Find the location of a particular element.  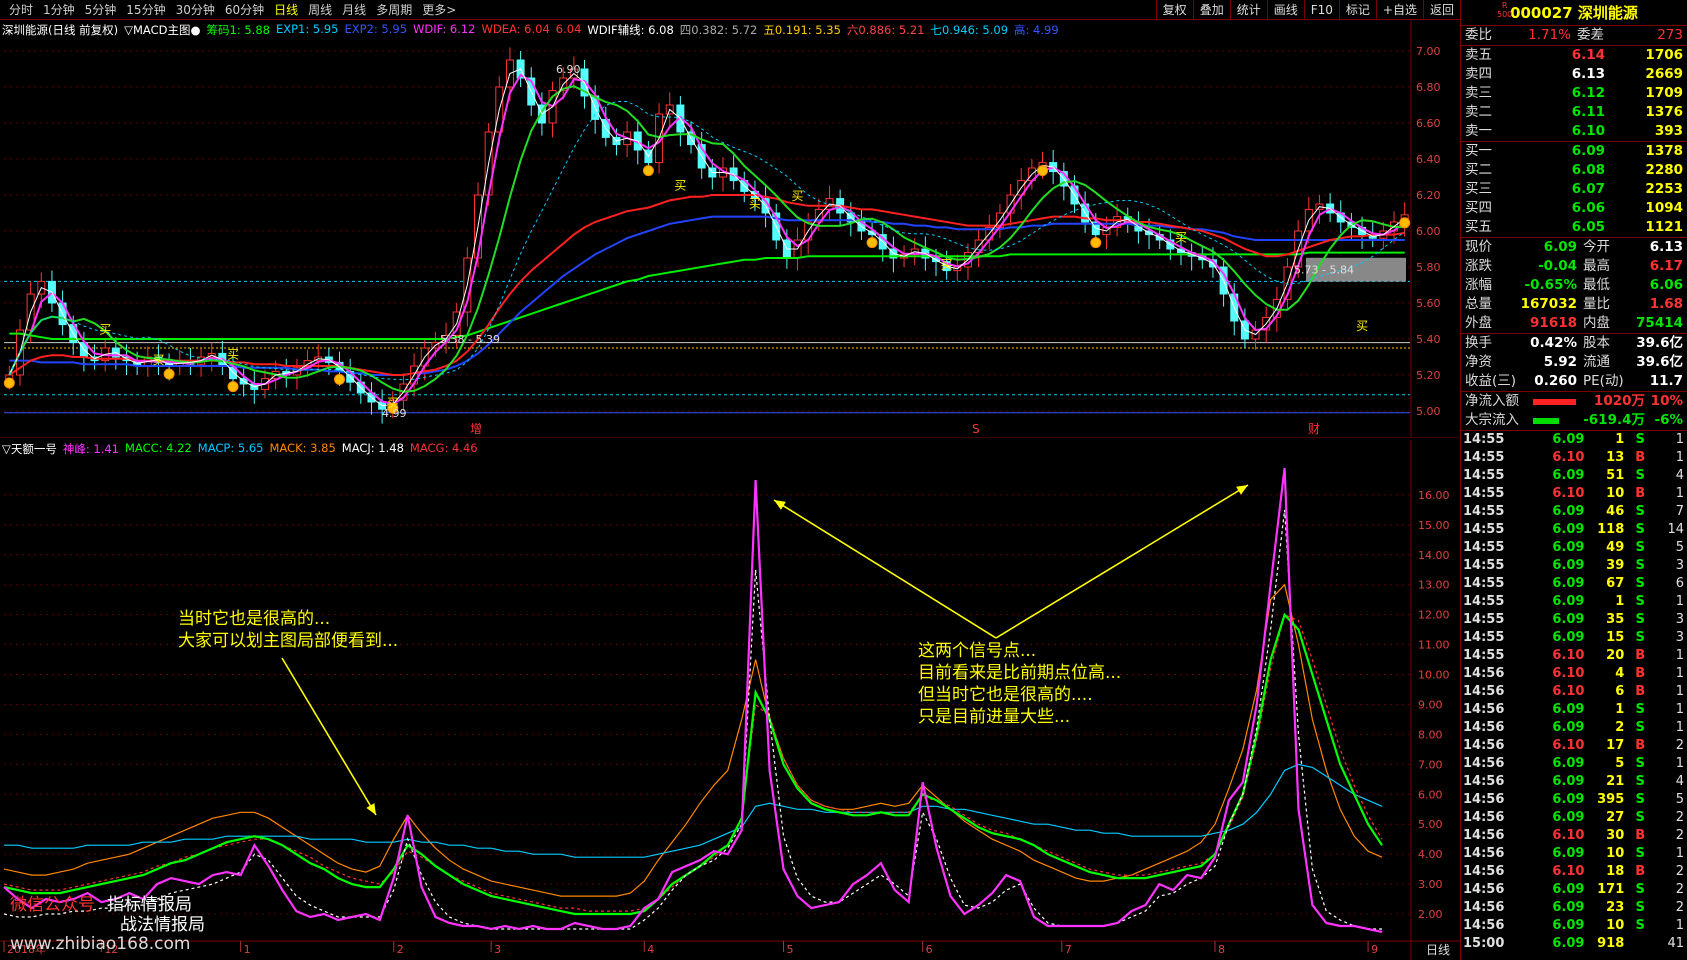

stat-value: 0.260 is located at coordinates (1555, 381).